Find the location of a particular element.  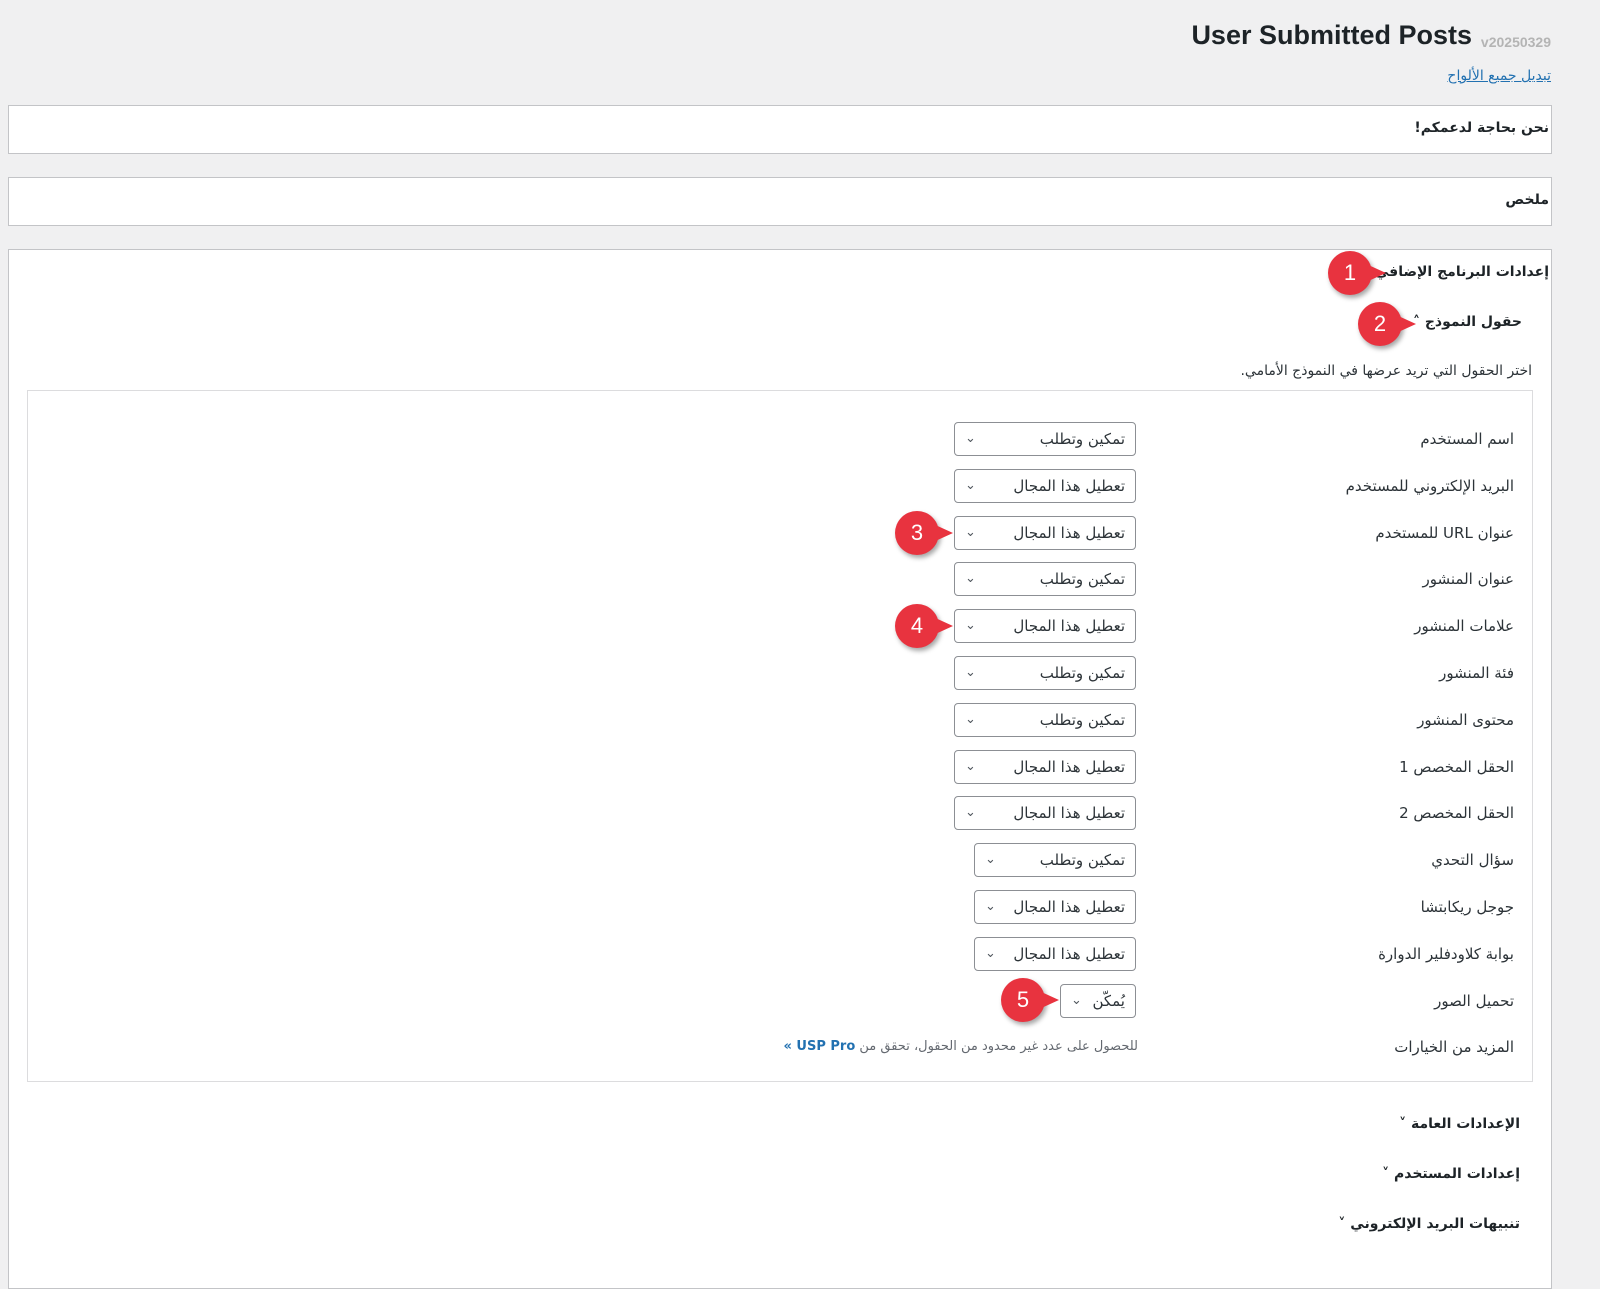

callout-badge-4: 4 is located at coordinates (924, 626).